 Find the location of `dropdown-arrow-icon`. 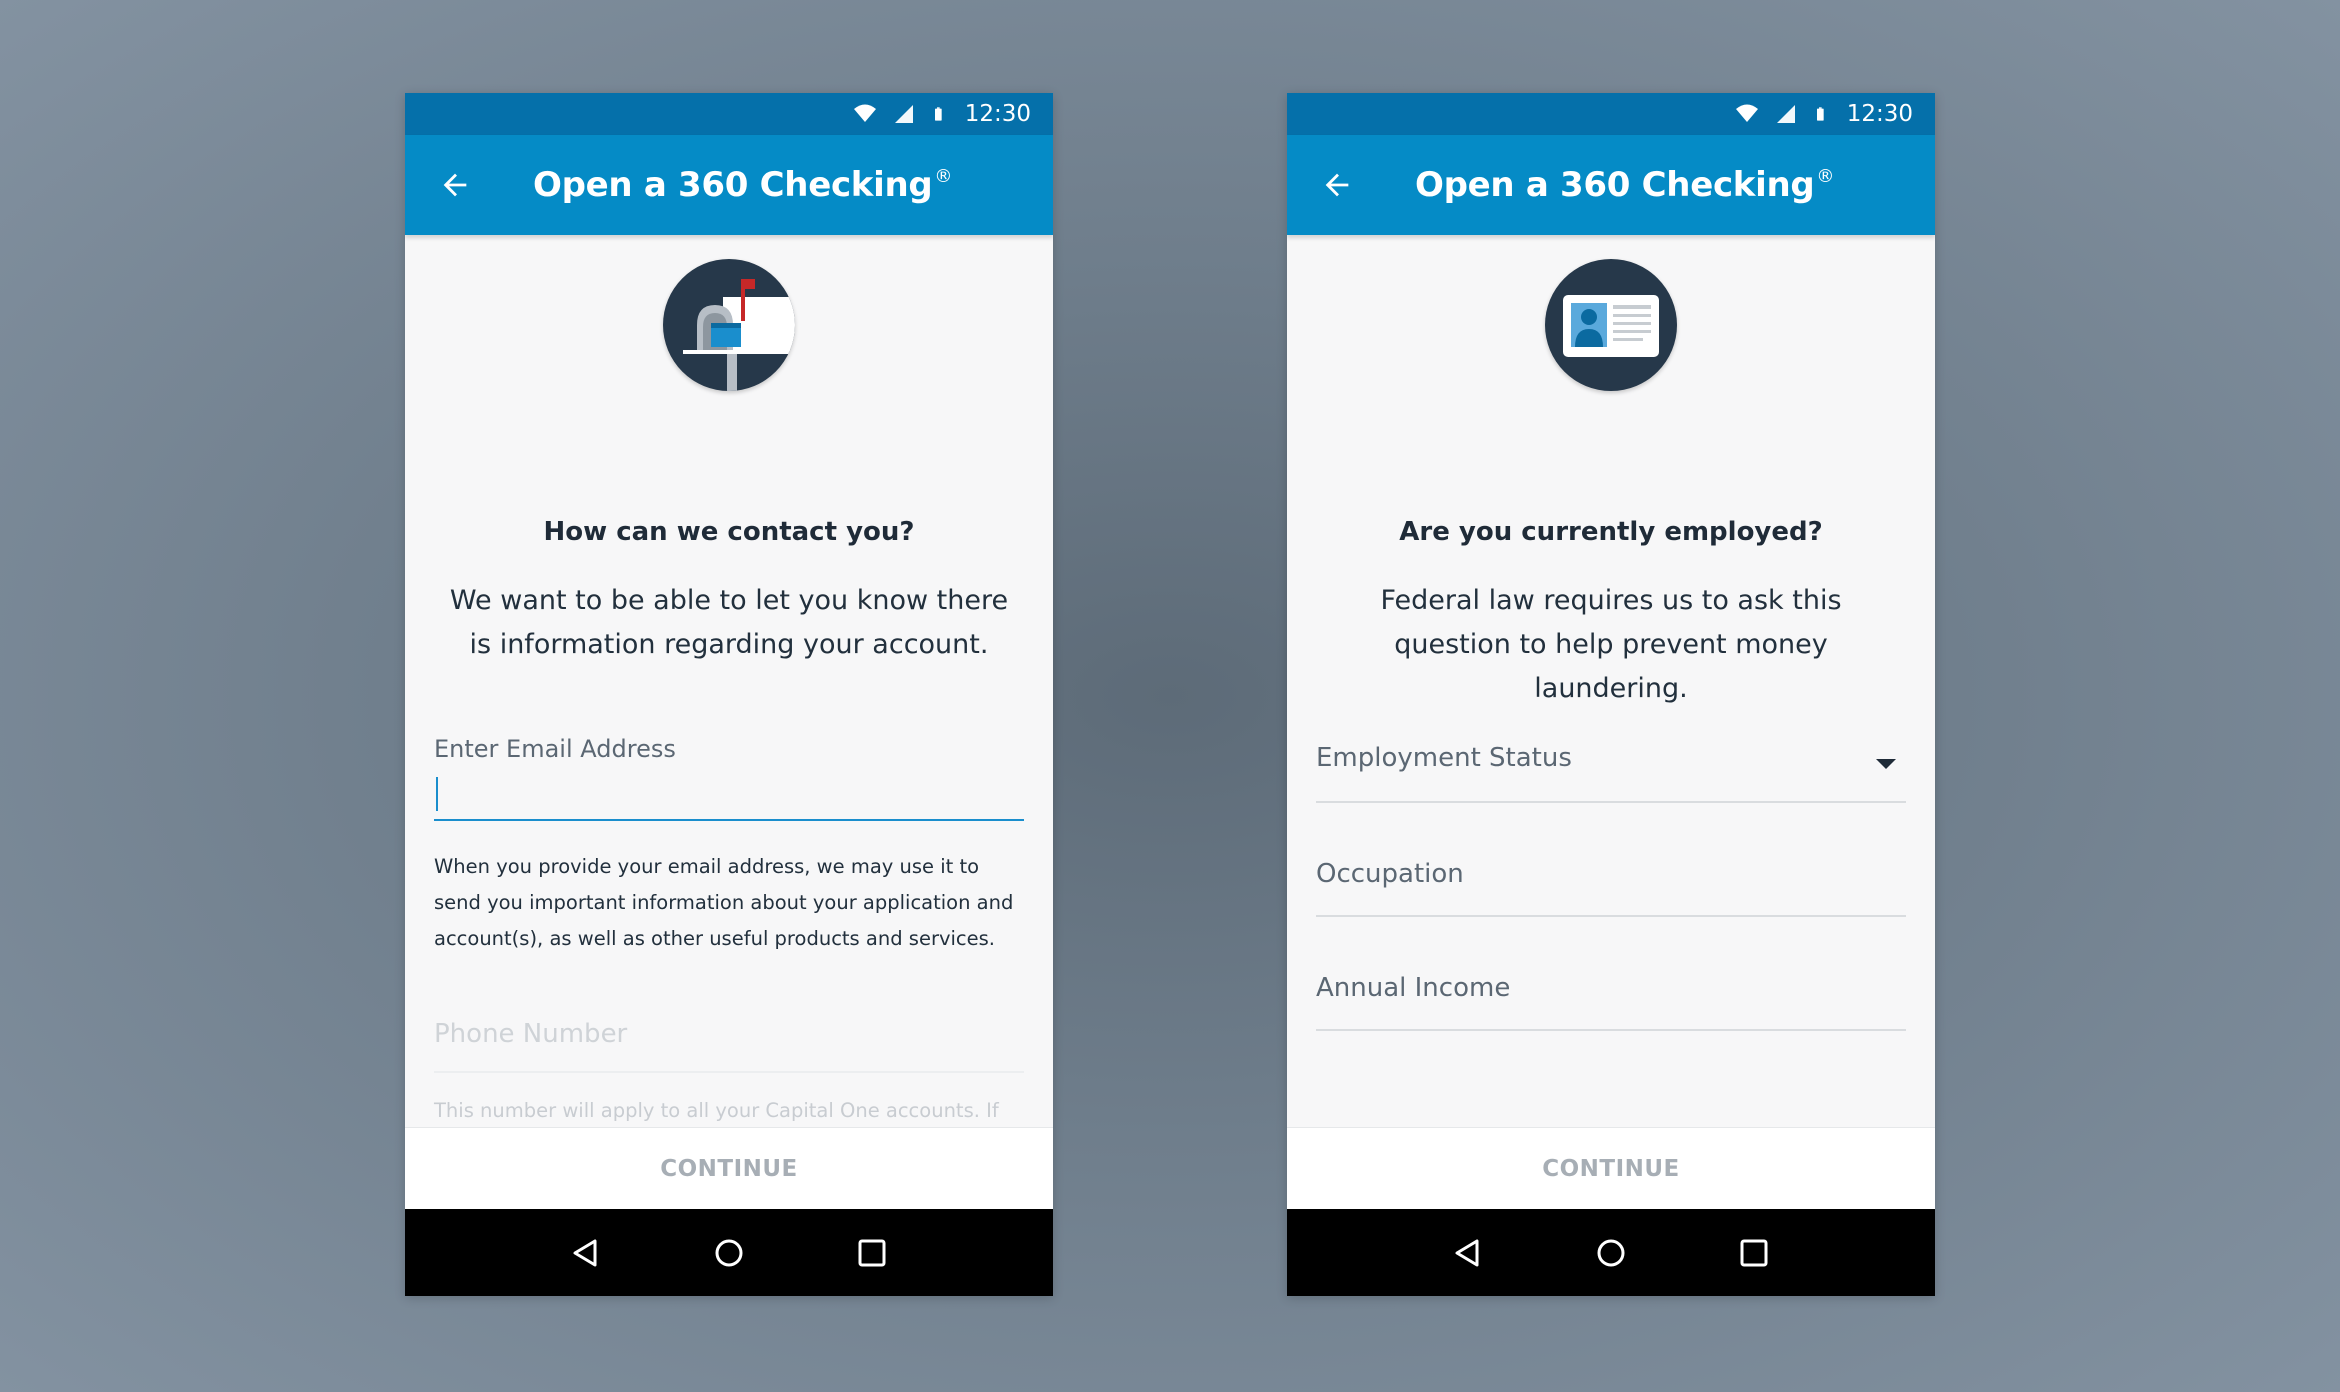

dropdown-arrow-icon is located at coordinates (1886, 764).